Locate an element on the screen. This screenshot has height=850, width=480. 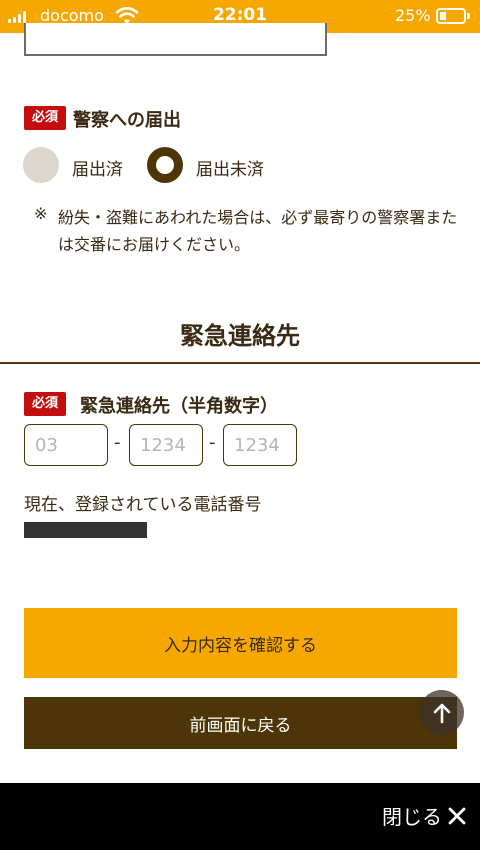
radio-label-not-reported: 届出未済 is located at coordinates (230, 167).